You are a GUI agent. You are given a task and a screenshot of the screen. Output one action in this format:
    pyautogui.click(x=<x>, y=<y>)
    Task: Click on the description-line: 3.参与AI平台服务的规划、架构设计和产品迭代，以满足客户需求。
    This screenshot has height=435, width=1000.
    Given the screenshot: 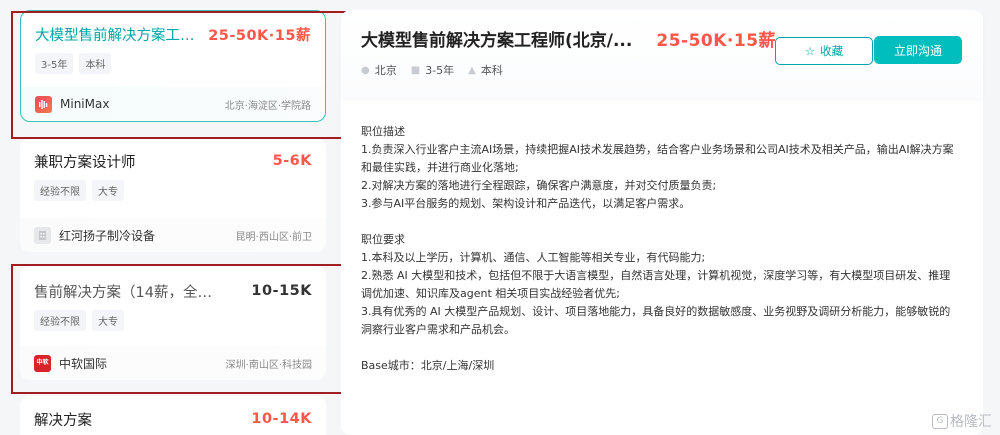 What is the action you would take?
    pyautogui.click(x=526, y=203)
    